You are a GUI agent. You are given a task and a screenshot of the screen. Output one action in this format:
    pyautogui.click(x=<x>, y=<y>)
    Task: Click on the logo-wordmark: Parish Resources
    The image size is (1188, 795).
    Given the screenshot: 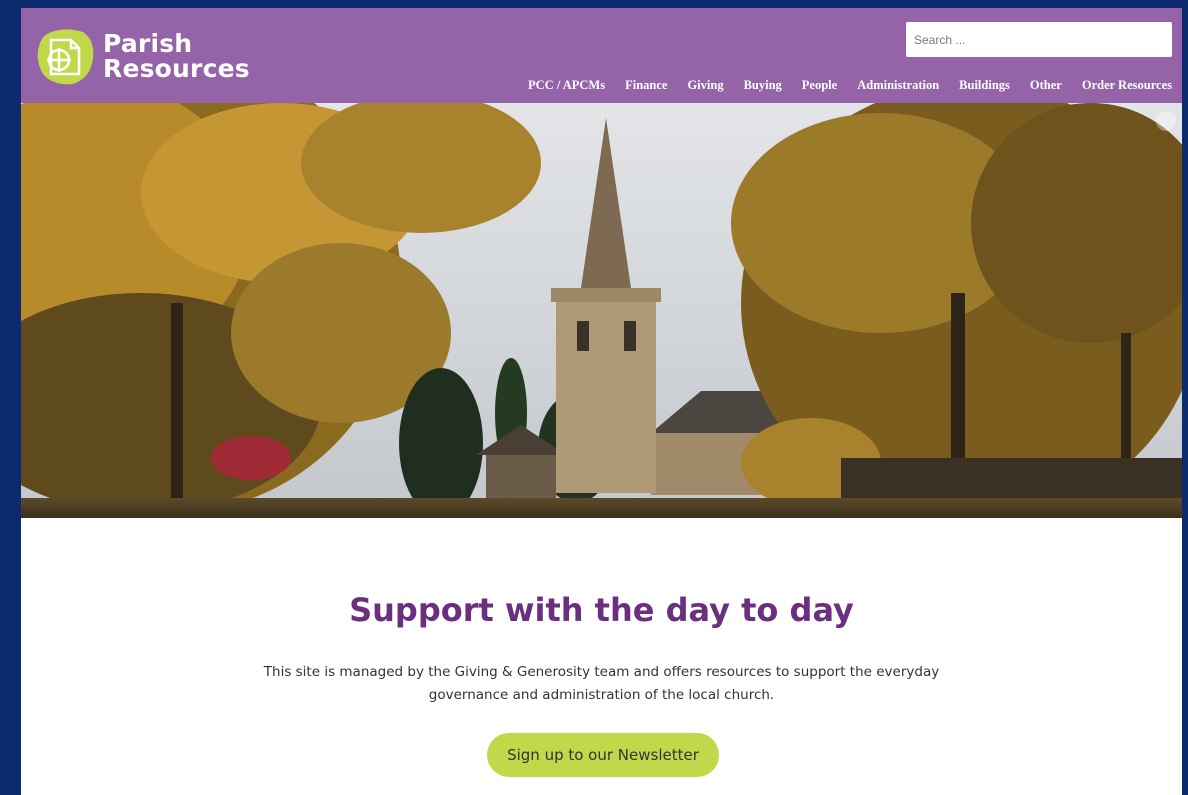 What is the action you would take?
    pyautogui.click(x=176, y=56)
    